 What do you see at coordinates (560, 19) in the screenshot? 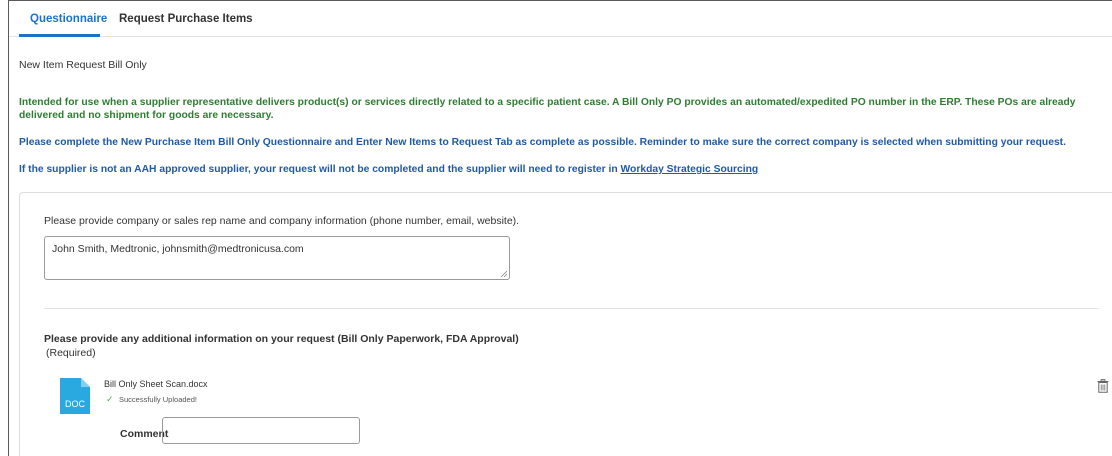
I see `tab-bar: Questionnaire Request Purchase Items` at bounding box center [560, 19].